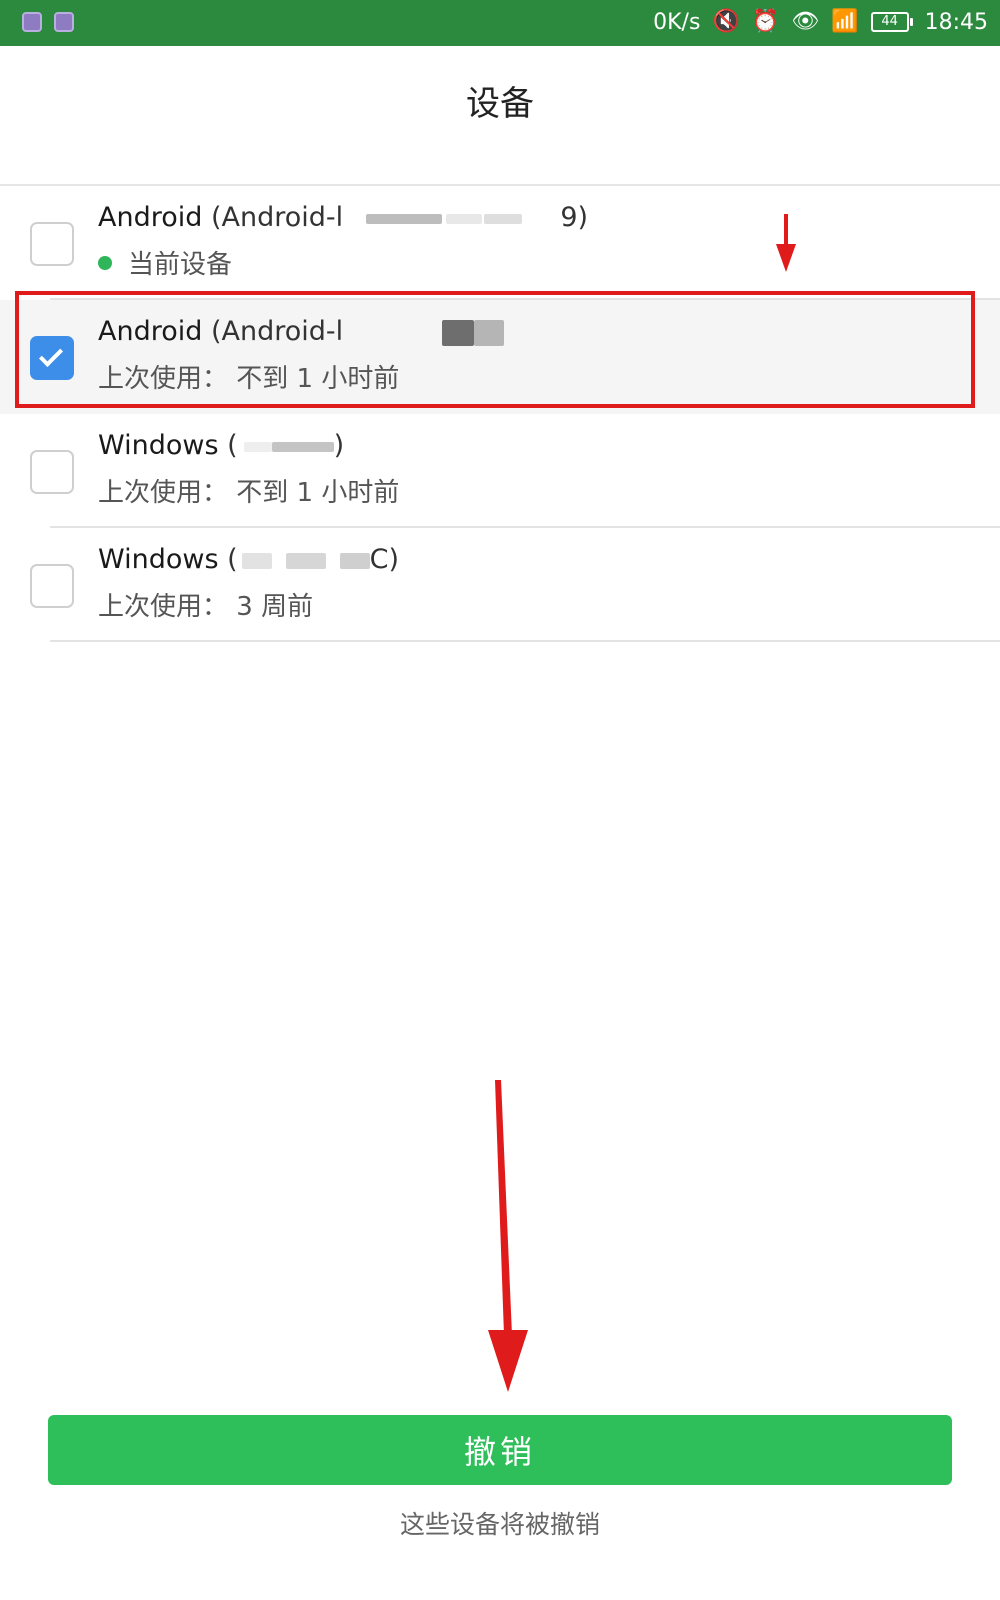 Image resolution: width=1000 pixels, height=1600 pixels. I want to click on annotation-arrow-small-icon, so click(786, 243).